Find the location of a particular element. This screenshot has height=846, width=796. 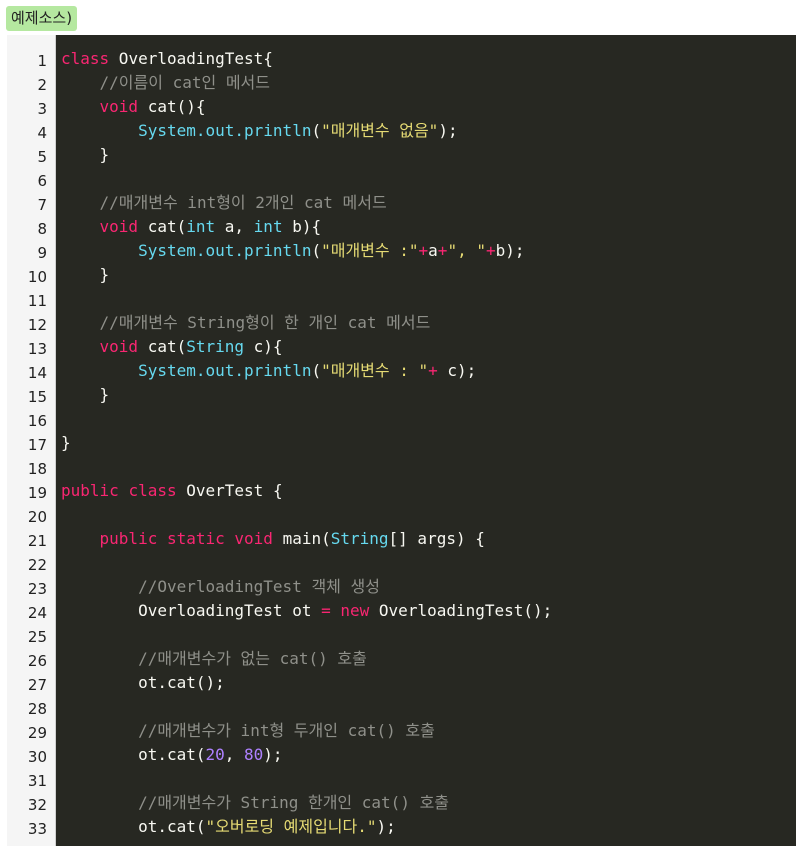

comment-token: //매개변수가 int형 두개인 cat() 호출 is located at coordinates (286, 730).